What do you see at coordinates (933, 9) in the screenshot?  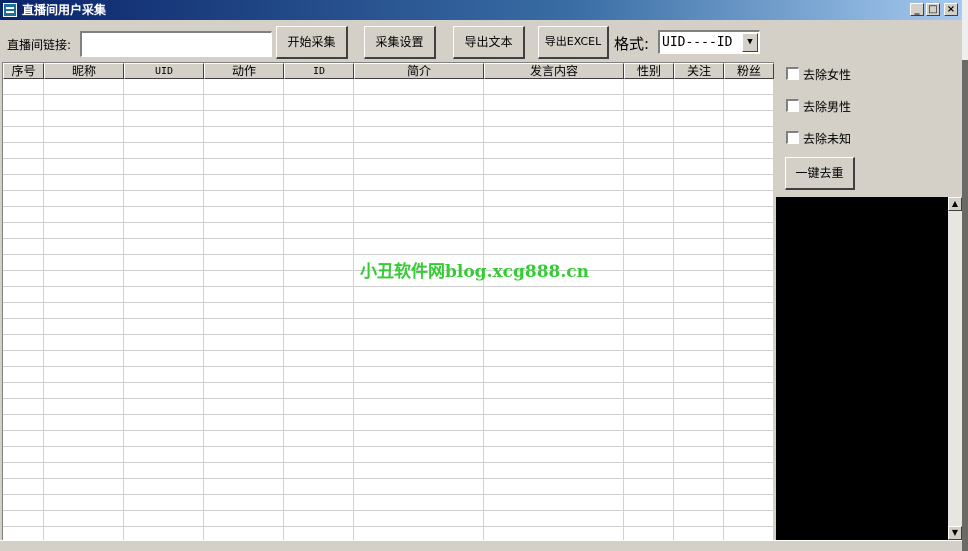 I see `maximize-button: □` at bounding box center [933, 9].